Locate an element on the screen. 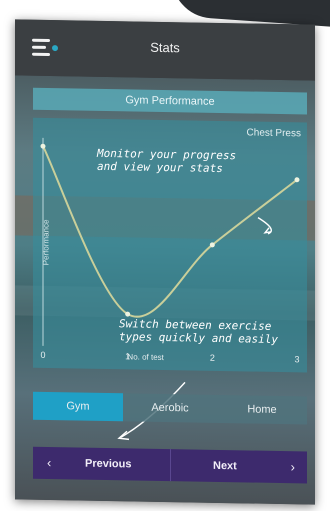 This screenshot has height=511, width=330. exercise-tabs: Gym Aerobic Home is located at coordinates (170, 408).